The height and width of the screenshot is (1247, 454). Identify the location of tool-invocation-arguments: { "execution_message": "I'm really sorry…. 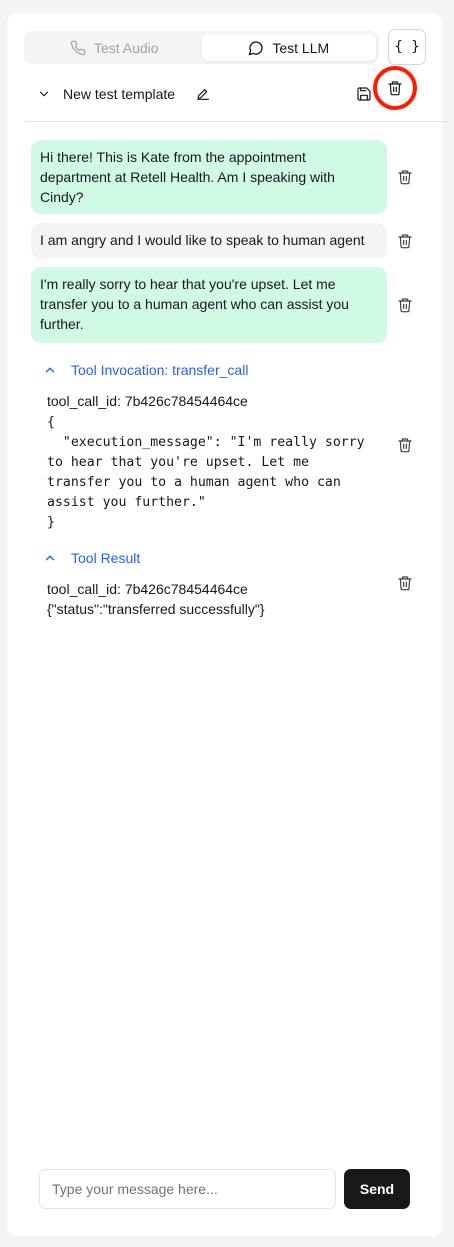
(206, 472).